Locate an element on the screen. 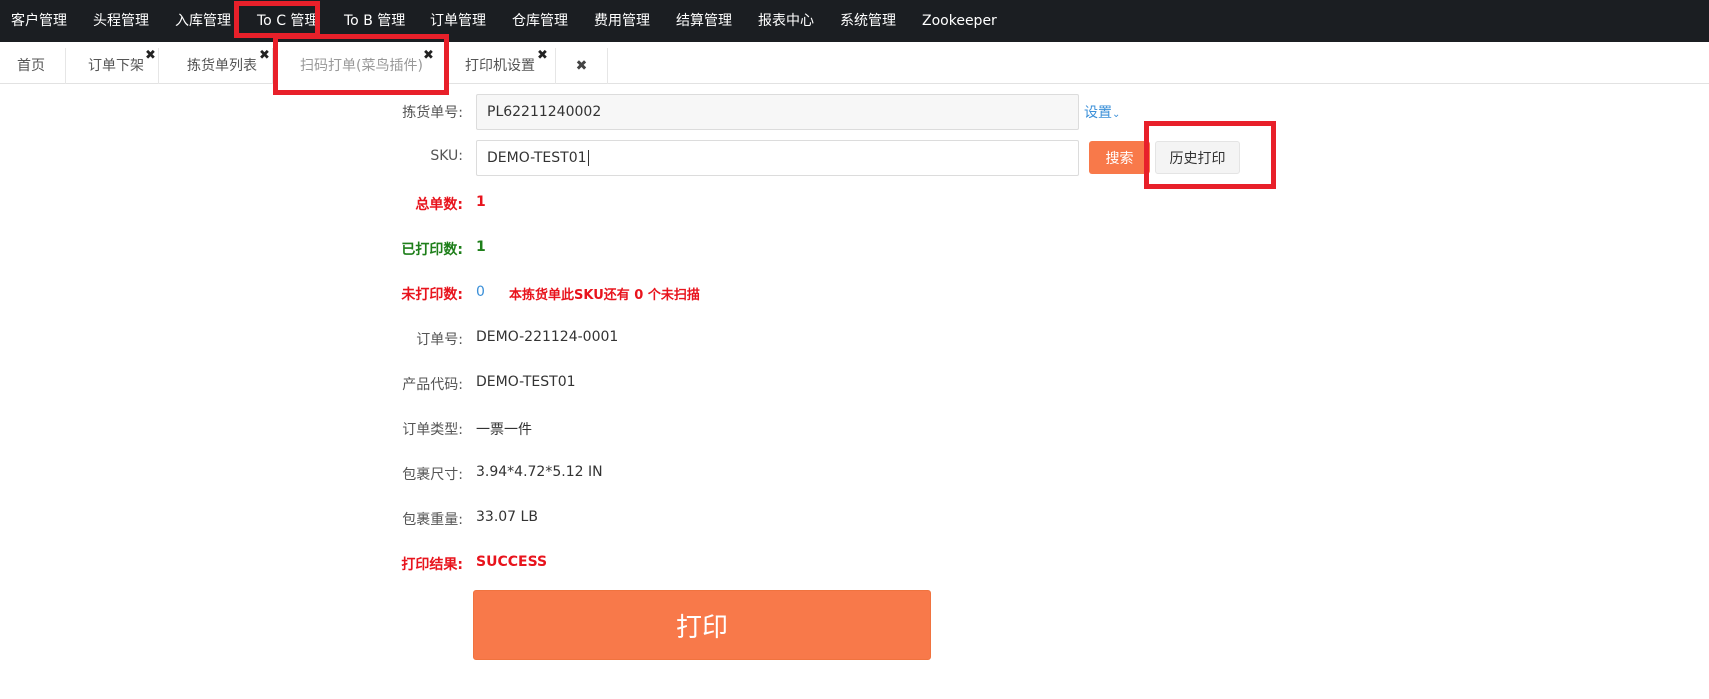 The height and width of the screenshot is (699, 1709). nav-item-inbound: 入库管理 is located at coordinates (203, 21).